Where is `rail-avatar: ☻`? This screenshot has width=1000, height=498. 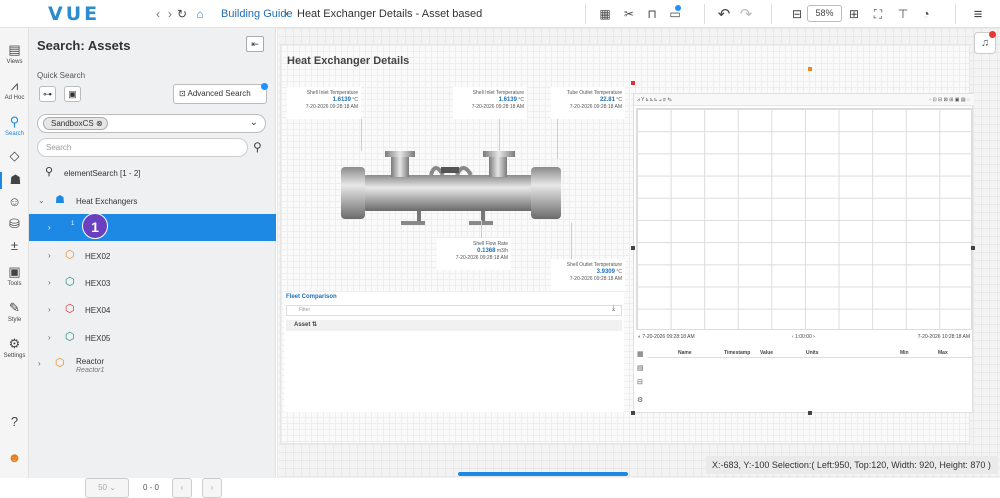
rail-avatar: ☻ is located at coordinates (14, 458).